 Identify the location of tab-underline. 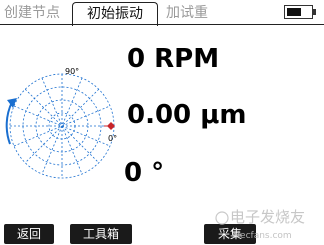
(162, 24).